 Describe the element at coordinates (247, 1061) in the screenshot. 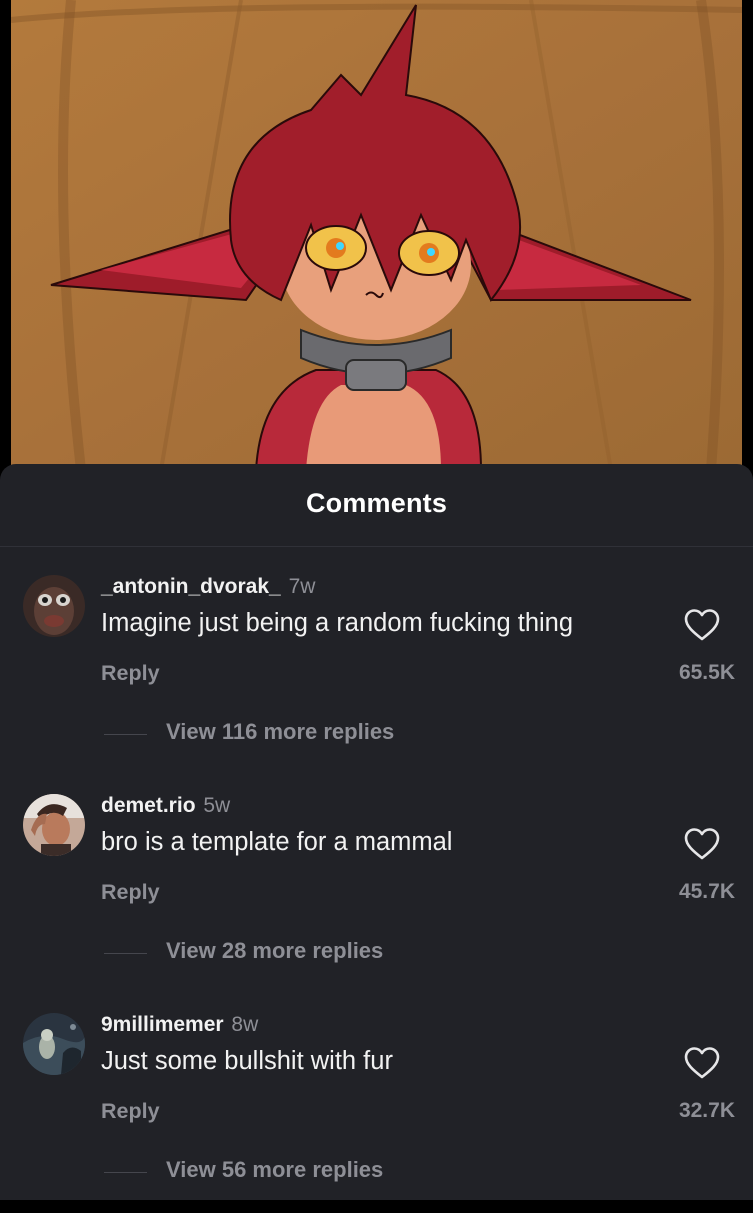

I see `comment-text: Just some bullshit with fur` at that location.